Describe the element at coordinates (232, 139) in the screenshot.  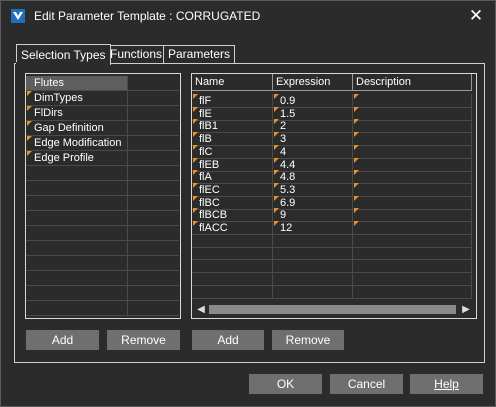
I see `cell-name: flB` at that location.